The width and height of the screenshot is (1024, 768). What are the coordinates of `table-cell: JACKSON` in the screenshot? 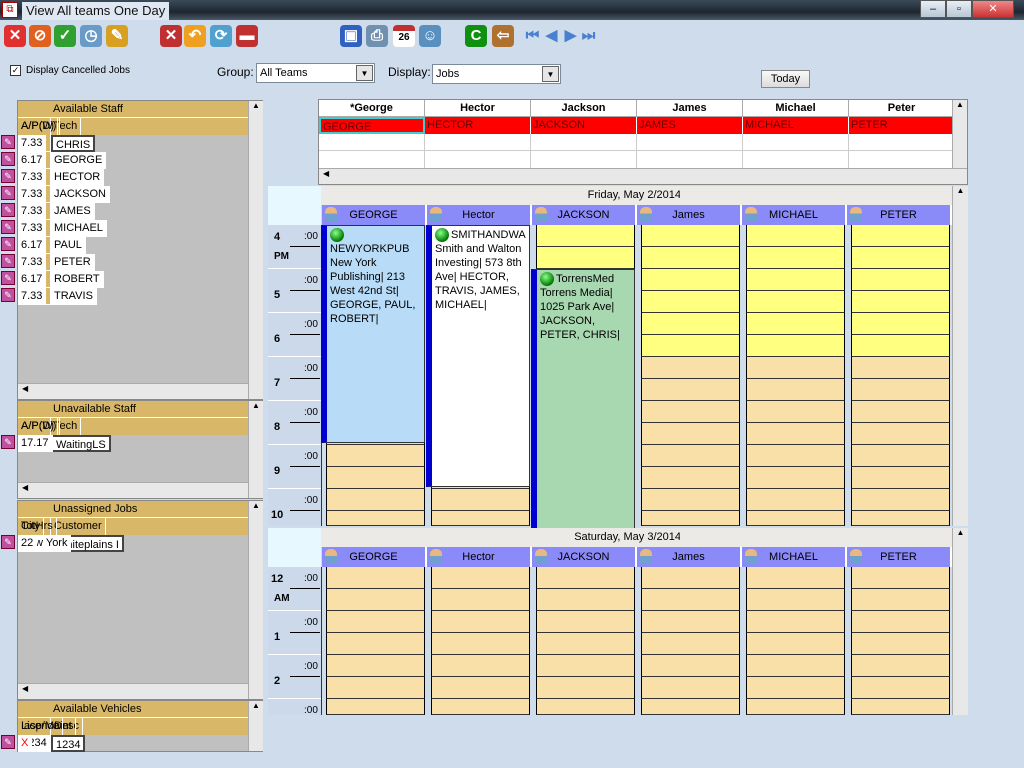 It's located at (80, 194).